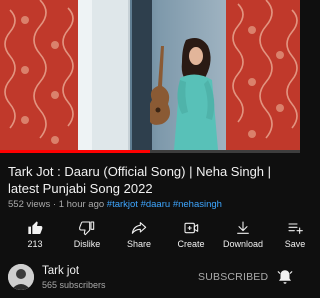 This screenshot has height=298, width=320. What do you see at coordinates (187, 90) in the screenshot?
I see `singer-figure` at bounding box center [187, 90].